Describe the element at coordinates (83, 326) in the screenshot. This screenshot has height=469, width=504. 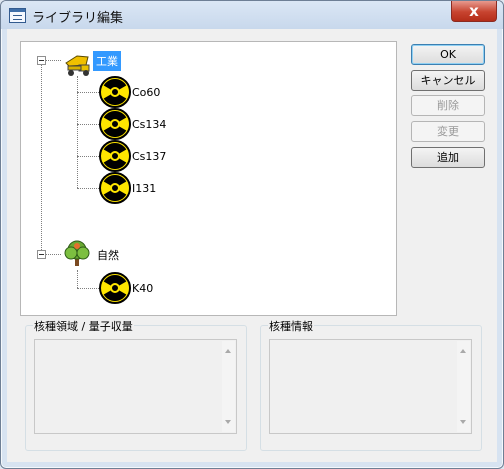
I see `nuclide-region-title: 核種領域 / 量子収量` at that location.